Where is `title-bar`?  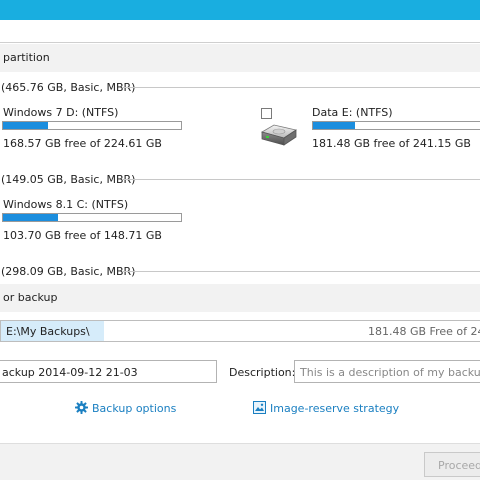 title-bar is located at coordinates (240, 10).